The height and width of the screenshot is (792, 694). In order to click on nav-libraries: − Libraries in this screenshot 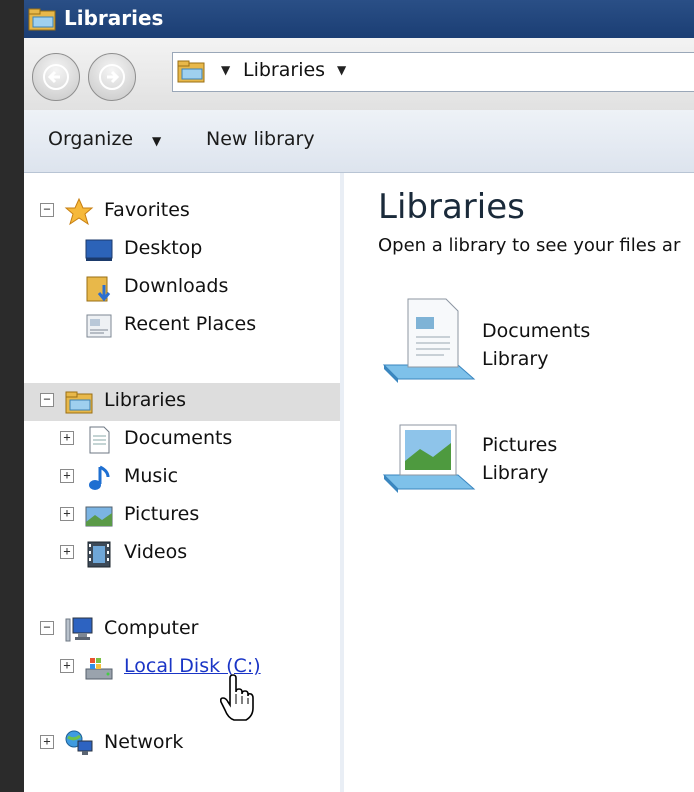, I will do `click(182, 402)`.